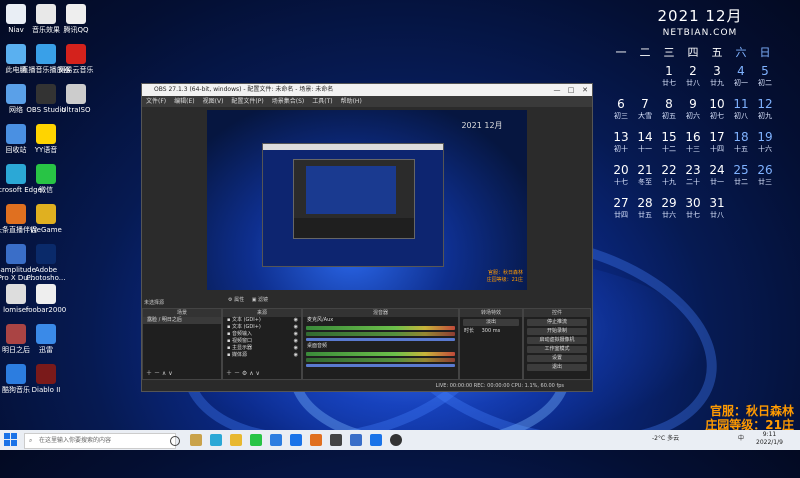  I want to click on source-item: ▪ 音频输入 ◉, so click(262, 334).